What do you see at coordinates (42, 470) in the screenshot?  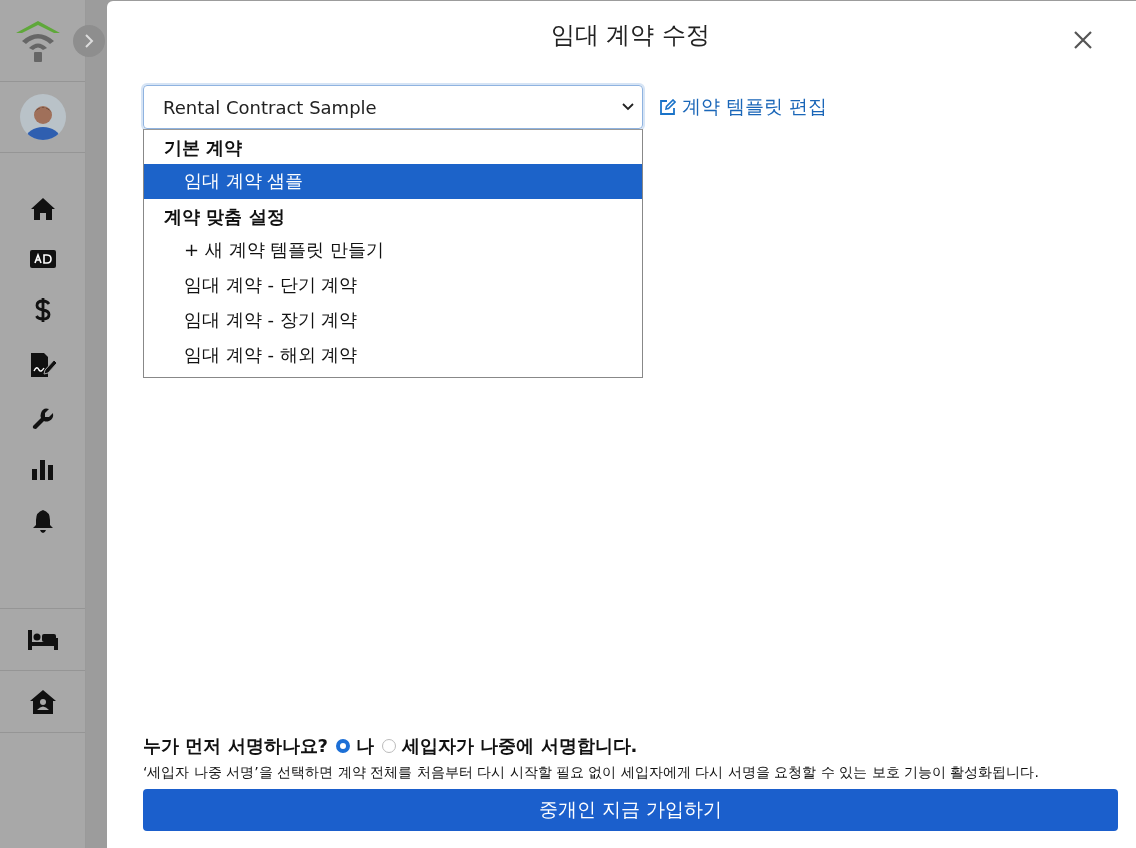 I see `bar-chart-icon` at bounding box center [42, 470].